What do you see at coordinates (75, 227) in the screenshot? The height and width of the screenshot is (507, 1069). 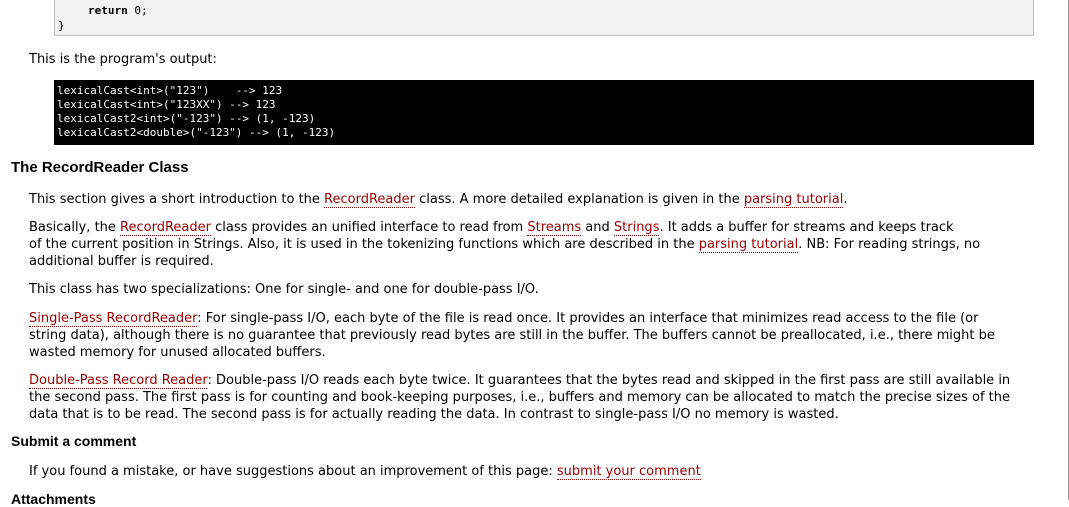 I see `text: Basically, the` at bounding box center [75, 227].